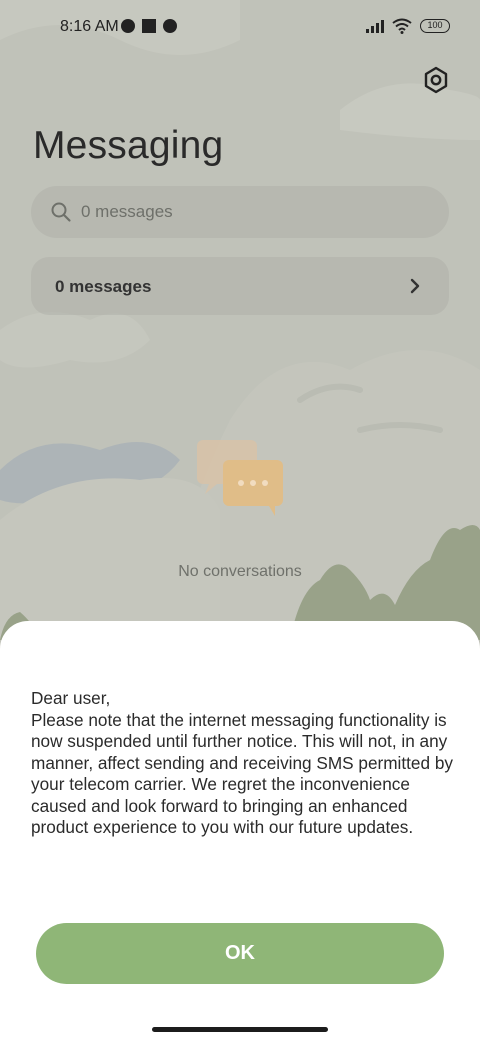 Image resolution: width=480 pixels, height=1040 pixels. What do you see at coordinates (128, 145) in the screenshot?
I see `page-title: Messaging` at bounding box center [128, 145].